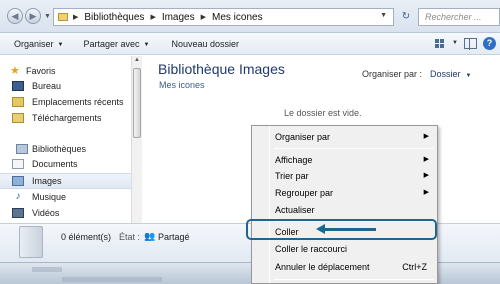  Describe the element at coordinates (18, 118) in the screenshot. I see `downloads-icon` at that location.